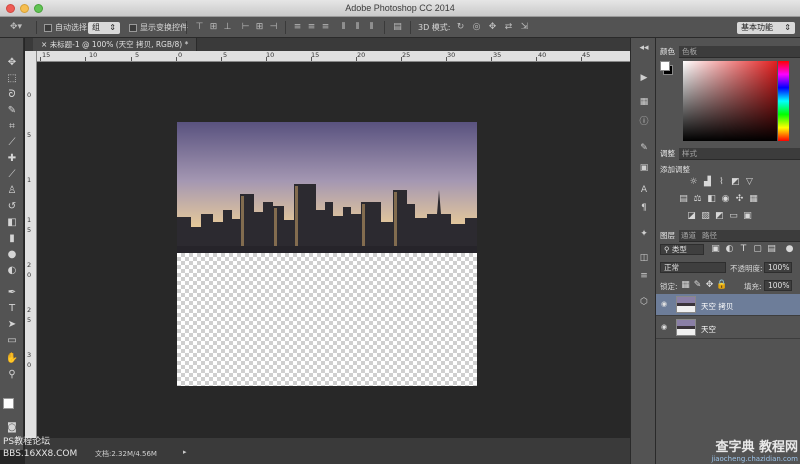 The image size is (800, 464). I want to click on history-panel-icon: ▶, so click(644, 78).